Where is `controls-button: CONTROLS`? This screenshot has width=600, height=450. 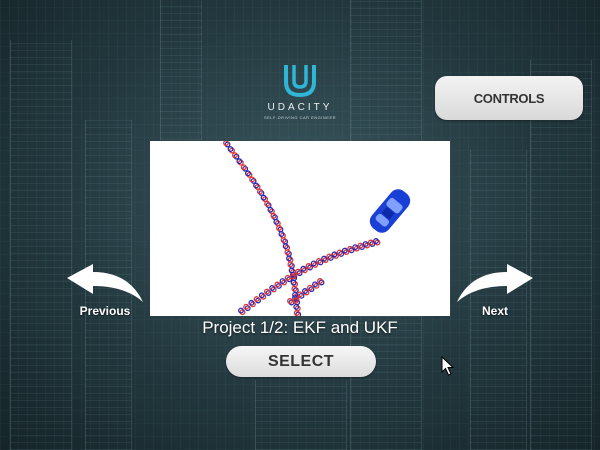 controls-button: CONTROLS is located at coordinates (509, 98).